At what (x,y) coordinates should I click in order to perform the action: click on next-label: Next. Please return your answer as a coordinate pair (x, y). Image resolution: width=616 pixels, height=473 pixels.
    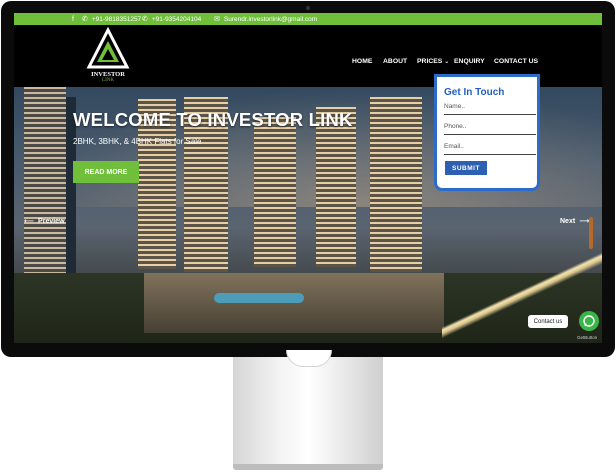
    Looking at the image, I should click on (568, 221).